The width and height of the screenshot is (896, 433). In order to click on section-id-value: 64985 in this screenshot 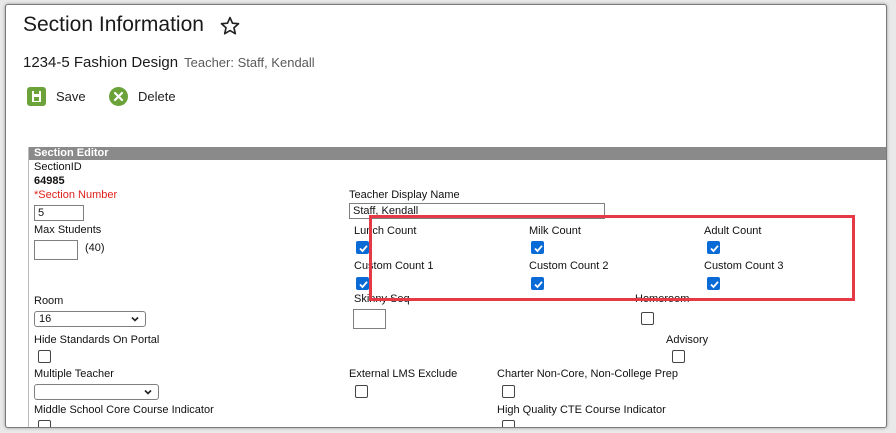, I will do `click(49, 181)`.